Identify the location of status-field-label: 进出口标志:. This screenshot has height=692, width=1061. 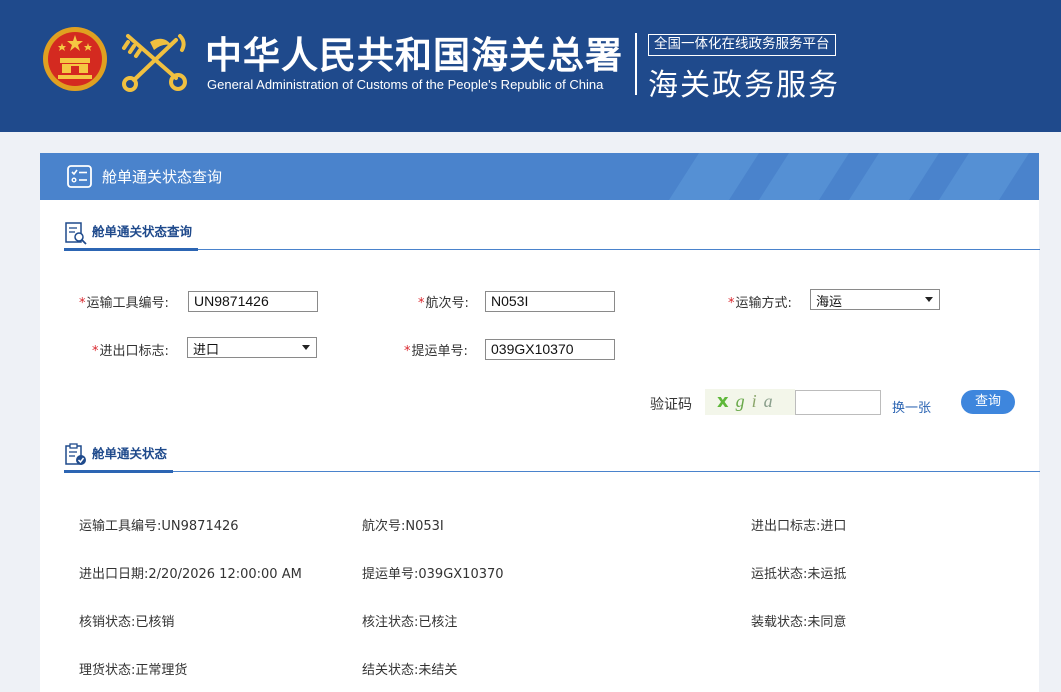
(786, 526).